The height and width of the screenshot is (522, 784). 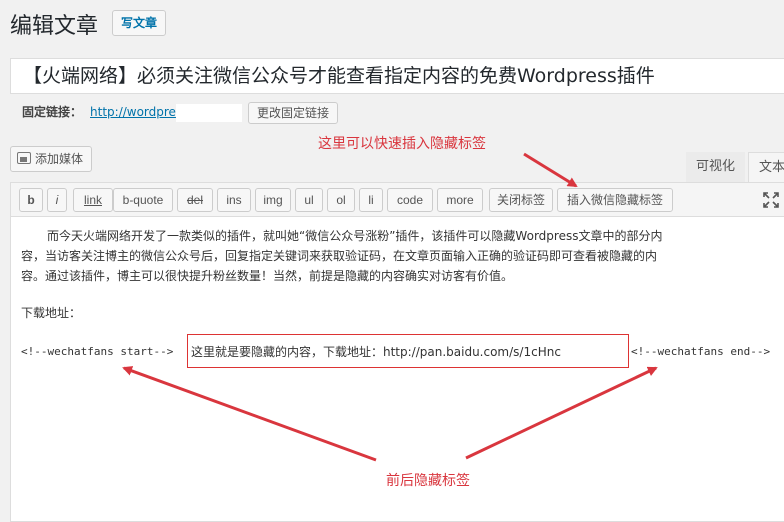 I want to click on add-media-button: 添加媒体, so click(x=51, y=159).